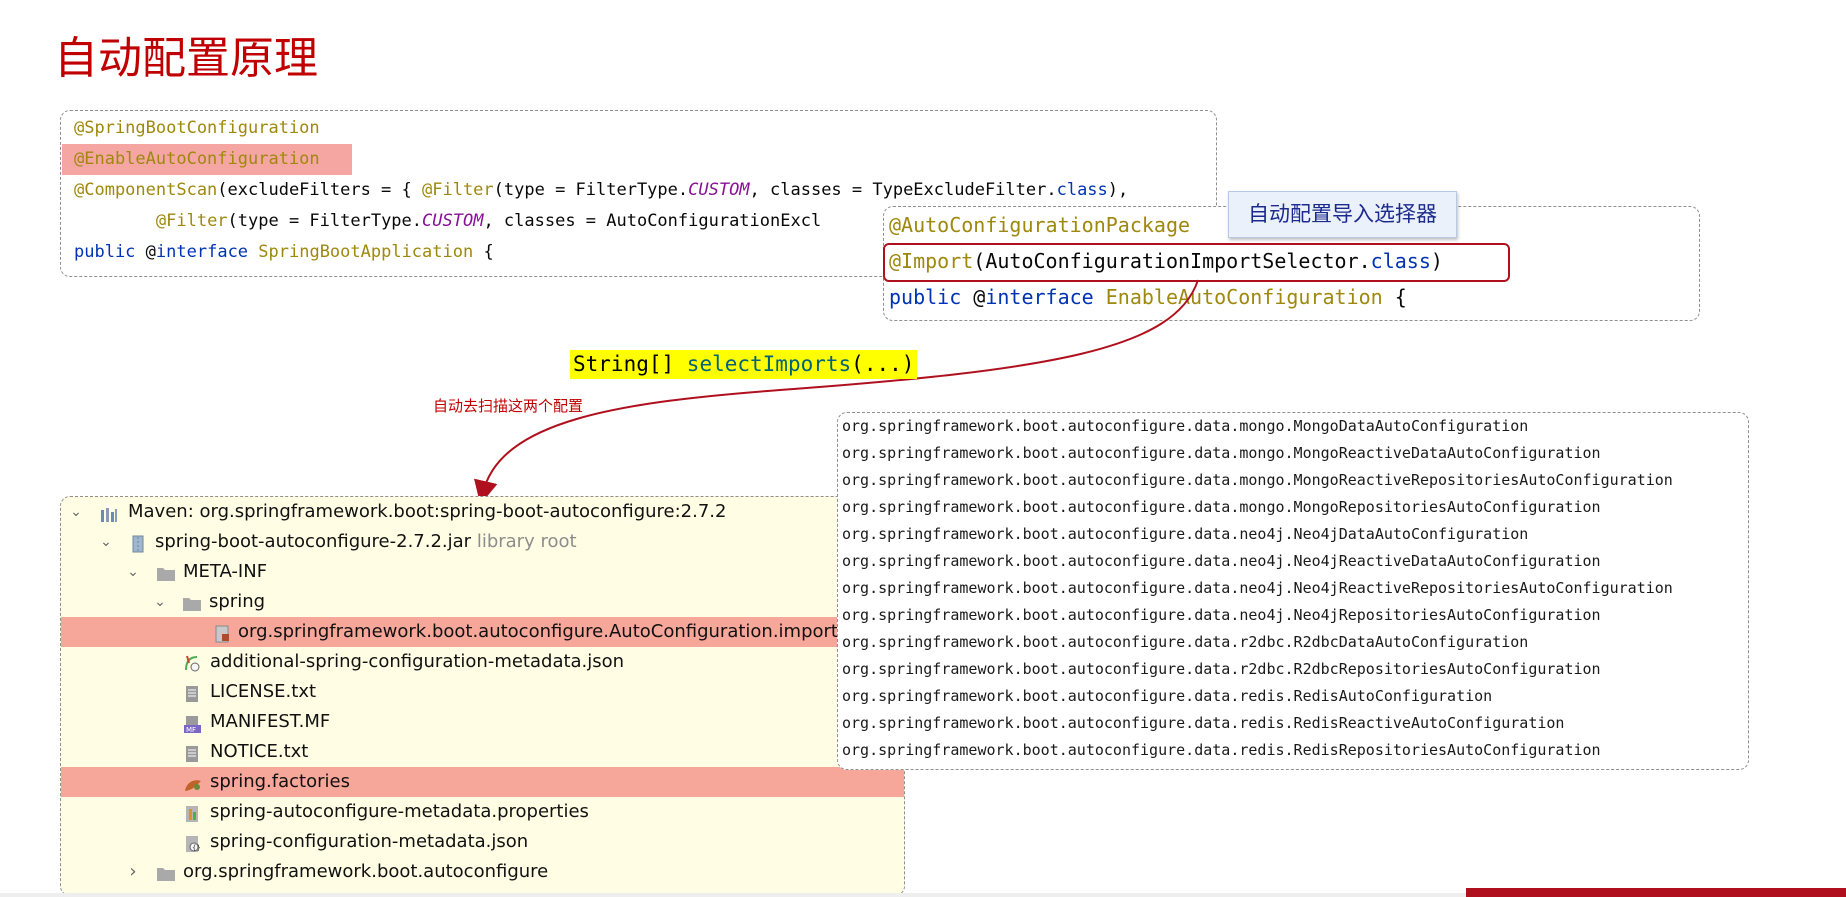  What do you see at coordinates (482, 752) in the screenshot?
I see `tree-item-notice: NOTICE.txt` at bounding box center [482, 752].